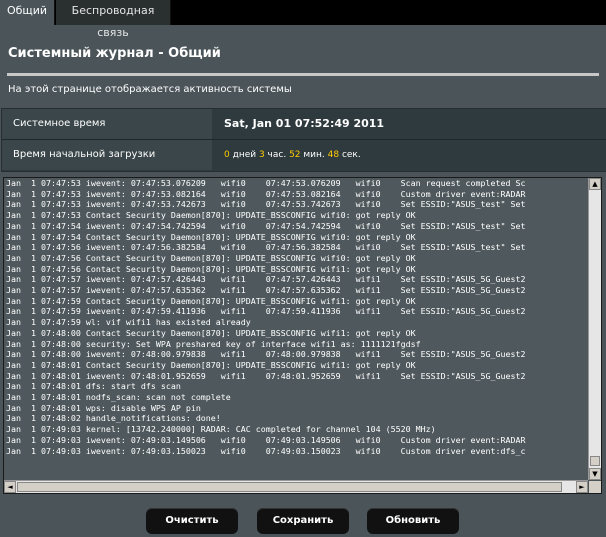 This screenshot has width=606, height=537. Describe the element at coordinates (303, 74) in the screenshot. I see `title-divider` at that location.